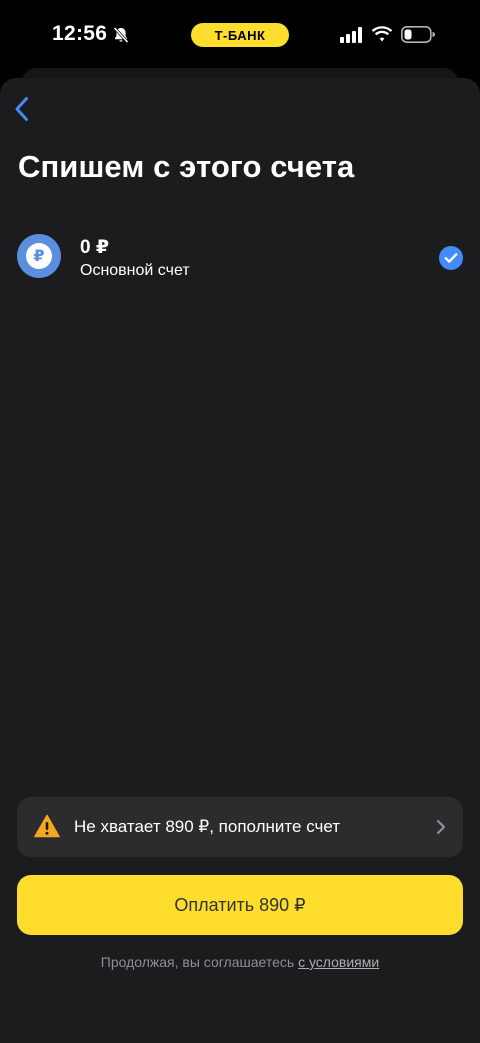  Describe the element at coordinates (47, 826) in the screenshot. I see `warning-triangle-icon` at that location.